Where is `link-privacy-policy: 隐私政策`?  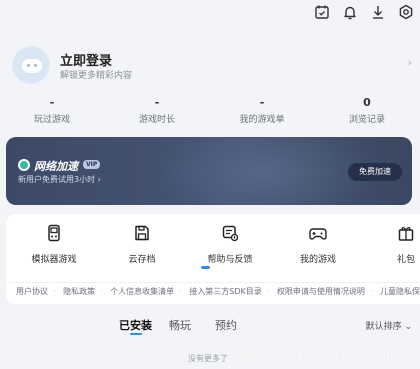
link-privacy-policy: 隐私政策 is located at coordinates (79, 291).